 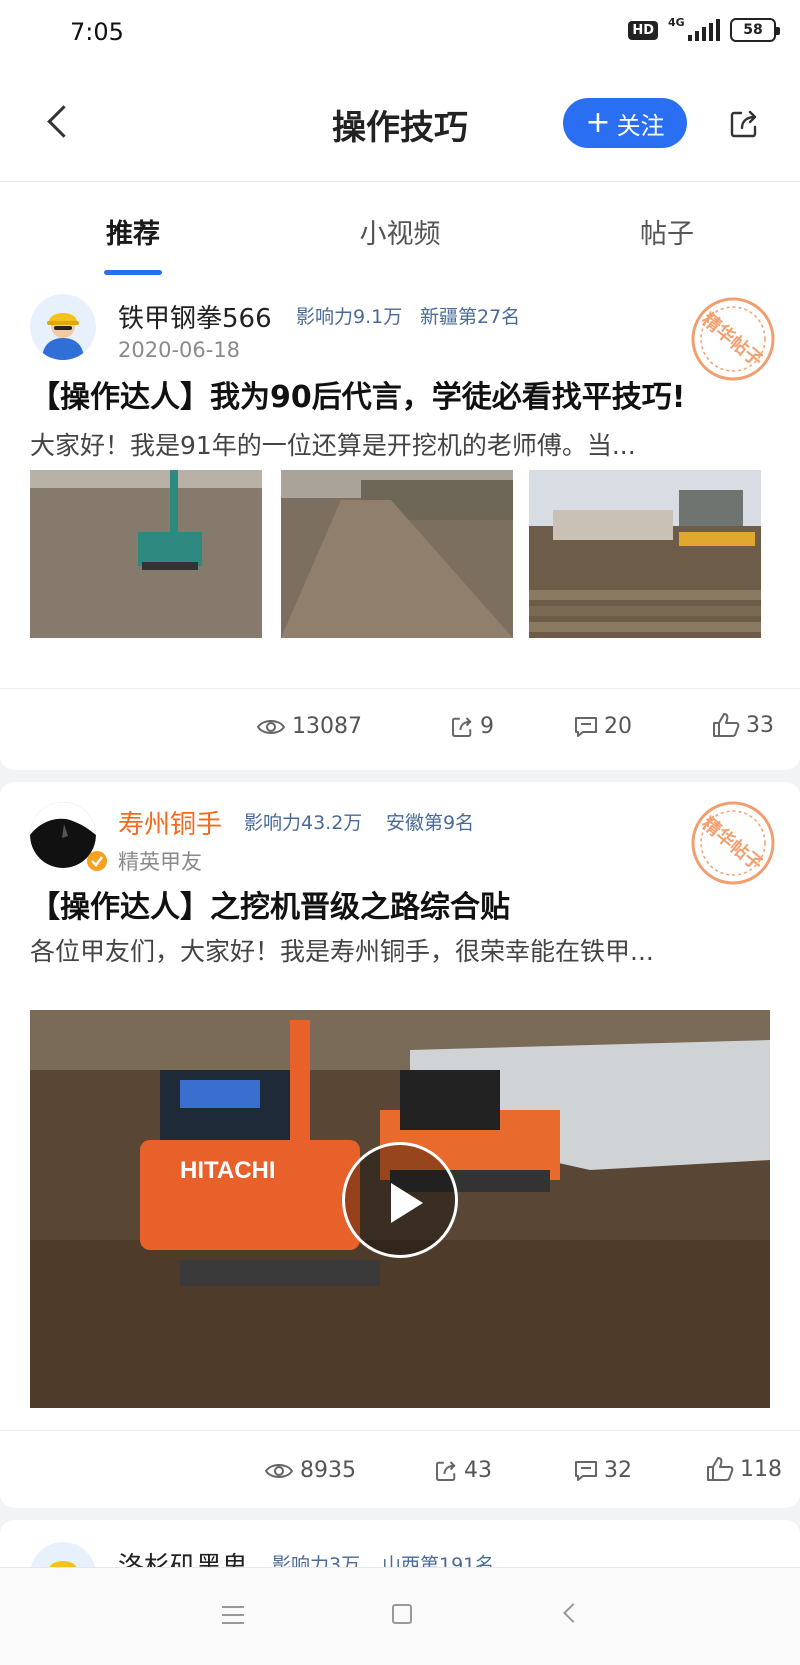 I want to click on author-name: 寿州铜手, so click(x=170, y=822).